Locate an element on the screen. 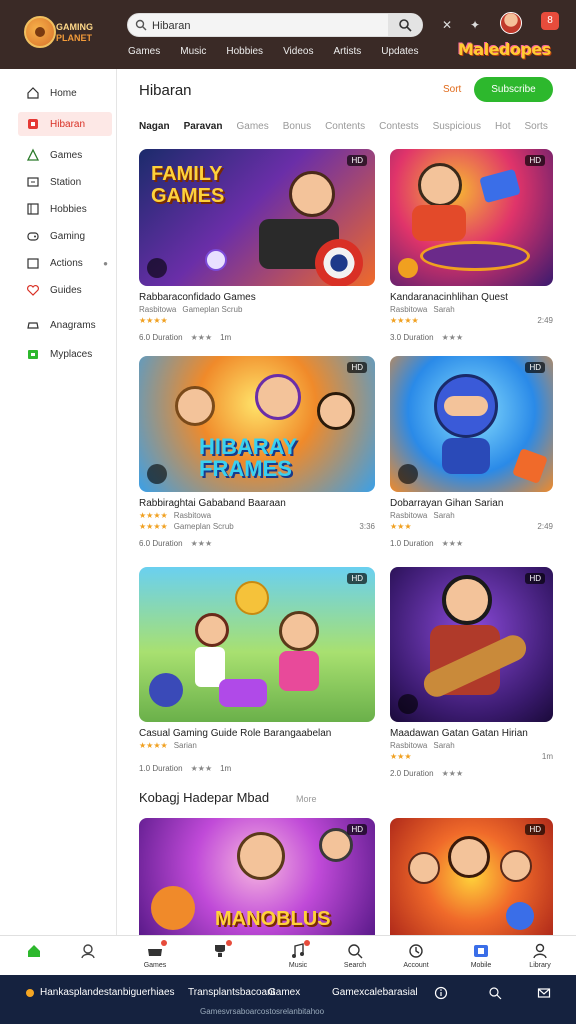 This screenshot has width=576, height=1024. card-title: Rabbaraconfidado Games is located at coordinates (257, 297).